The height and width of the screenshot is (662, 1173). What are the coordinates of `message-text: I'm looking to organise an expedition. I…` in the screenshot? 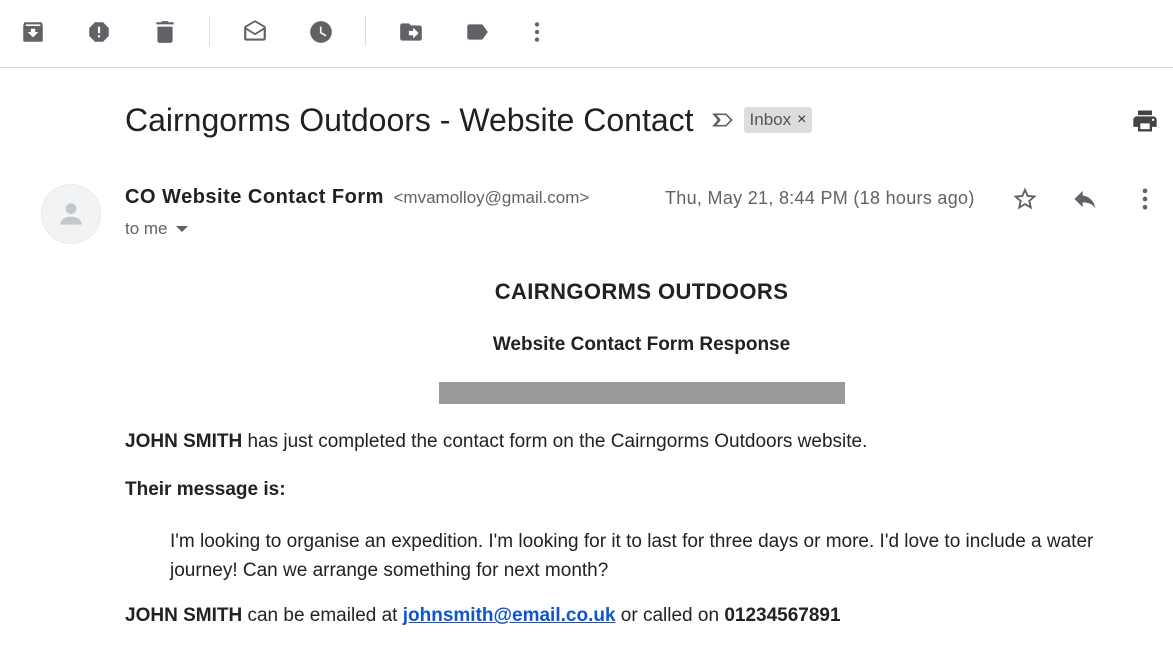 It's located at (632, 556).